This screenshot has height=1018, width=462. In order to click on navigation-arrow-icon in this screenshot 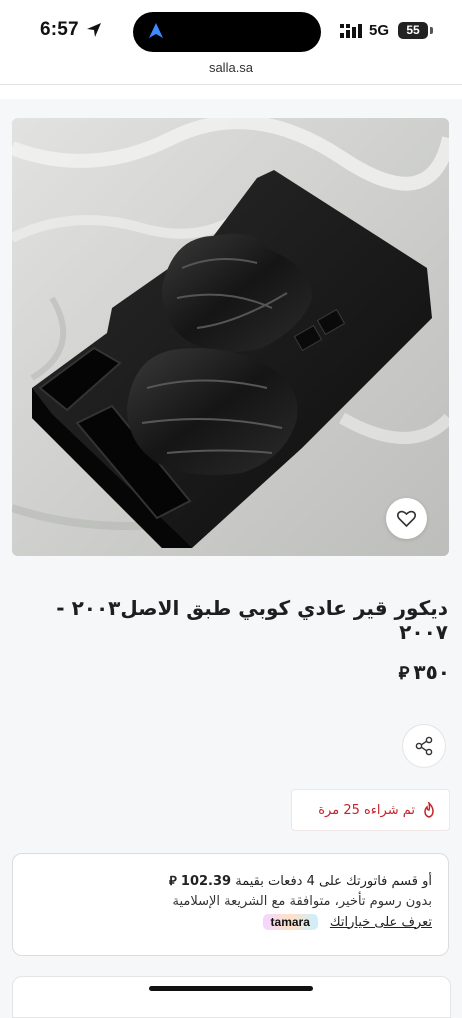, I will do `click(156, 30)`.